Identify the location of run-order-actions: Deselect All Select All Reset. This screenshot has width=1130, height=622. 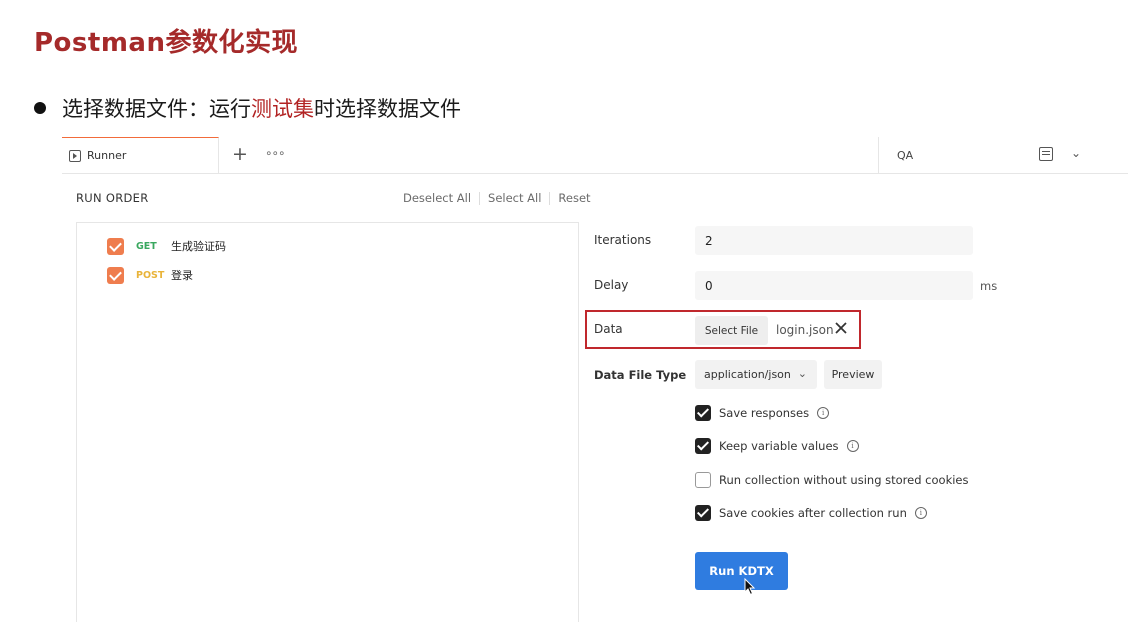
(497, 198).